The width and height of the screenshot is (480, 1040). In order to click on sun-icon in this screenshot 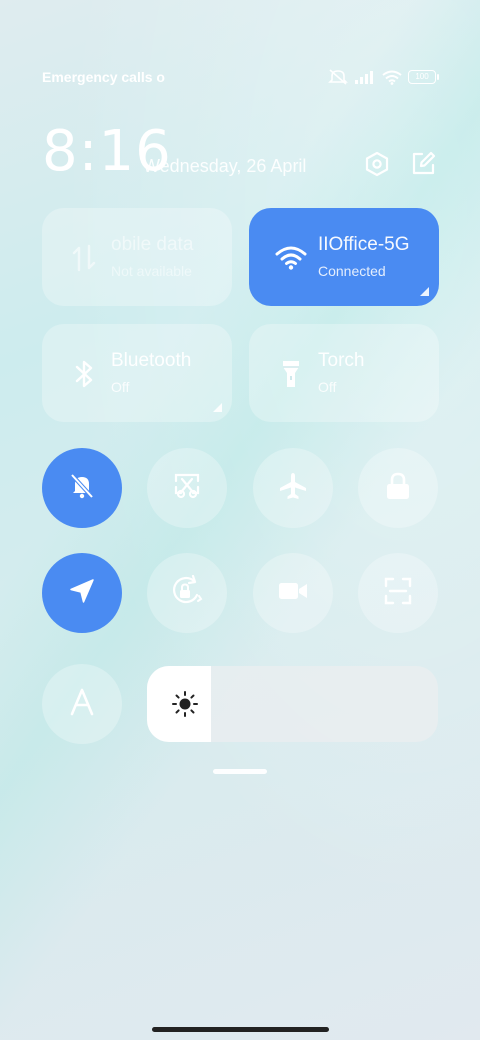, I will do `click(185, 704)`.